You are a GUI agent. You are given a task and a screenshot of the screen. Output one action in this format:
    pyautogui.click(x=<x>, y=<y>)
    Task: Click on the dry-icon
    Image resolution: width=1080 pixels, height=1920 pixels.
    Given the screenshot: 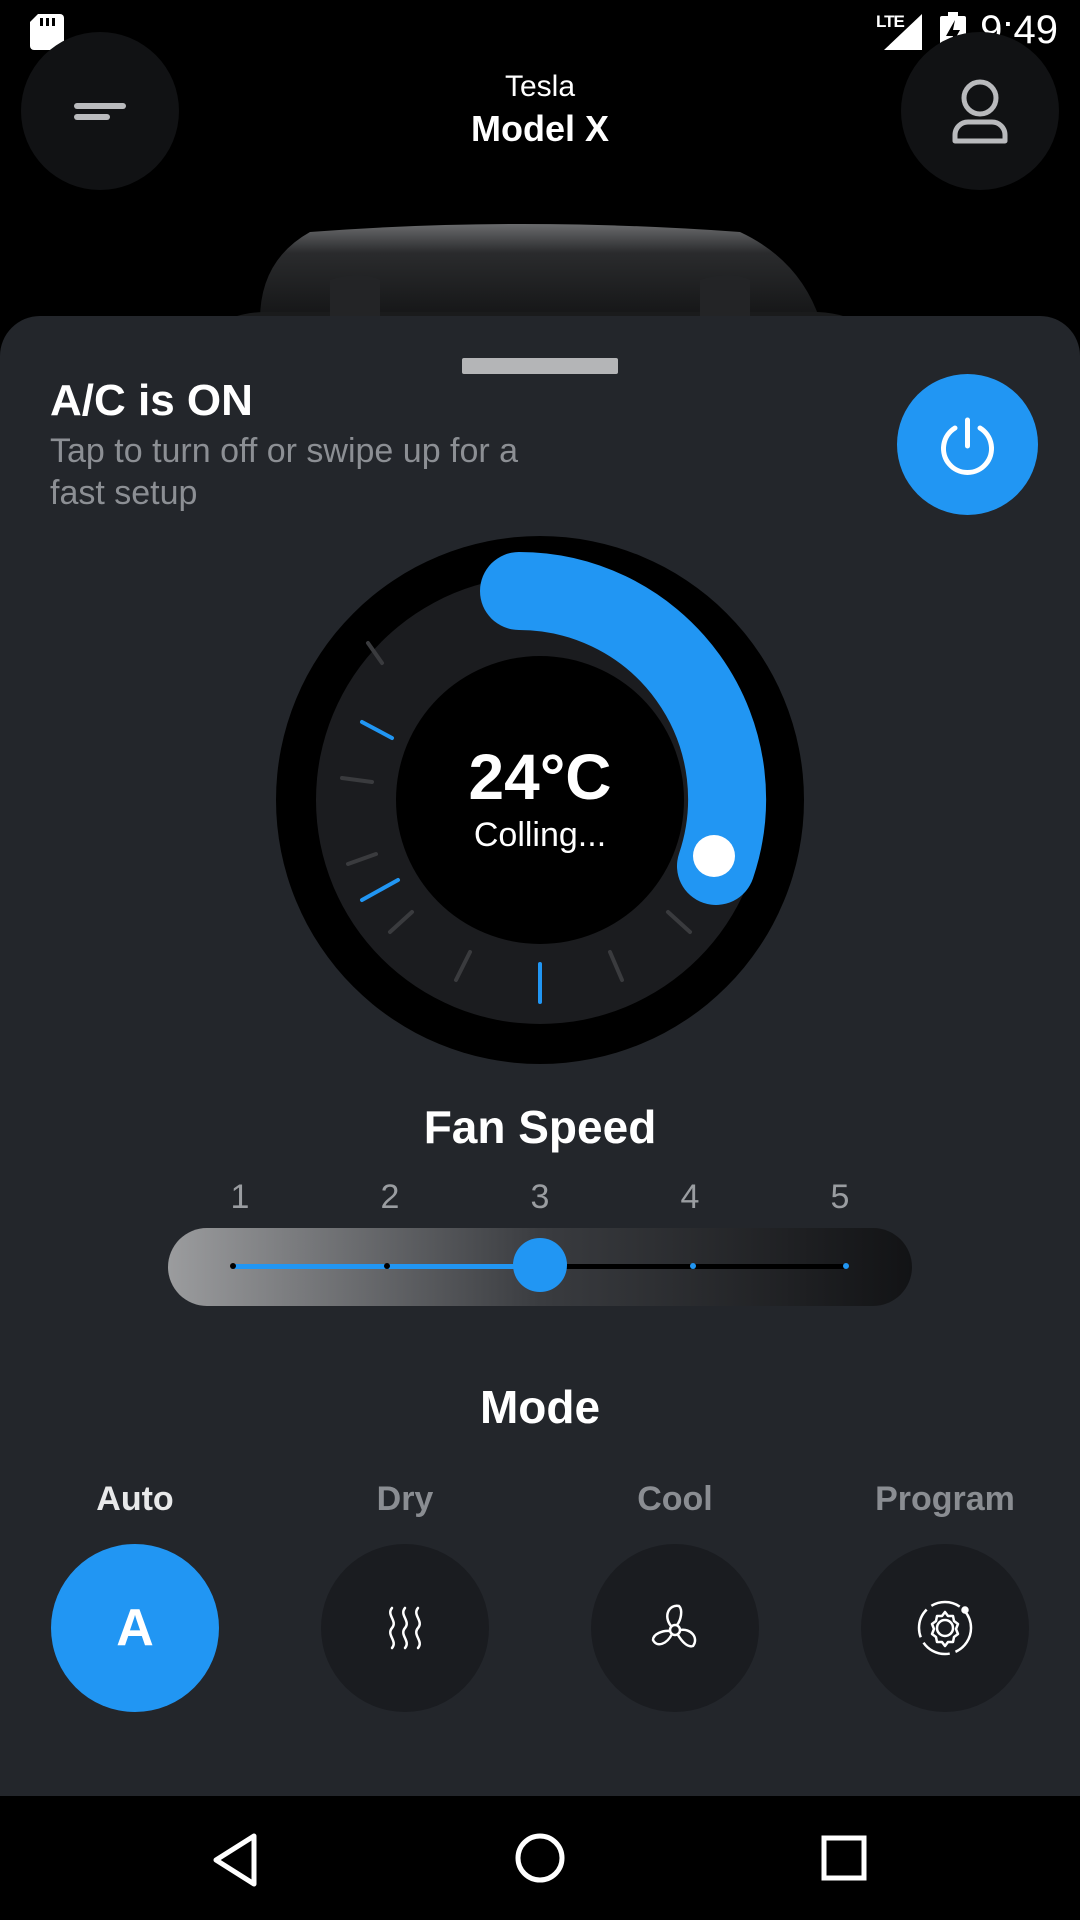 What is the action you would take?
    pyautogui.click(x=405, y=1628)
    